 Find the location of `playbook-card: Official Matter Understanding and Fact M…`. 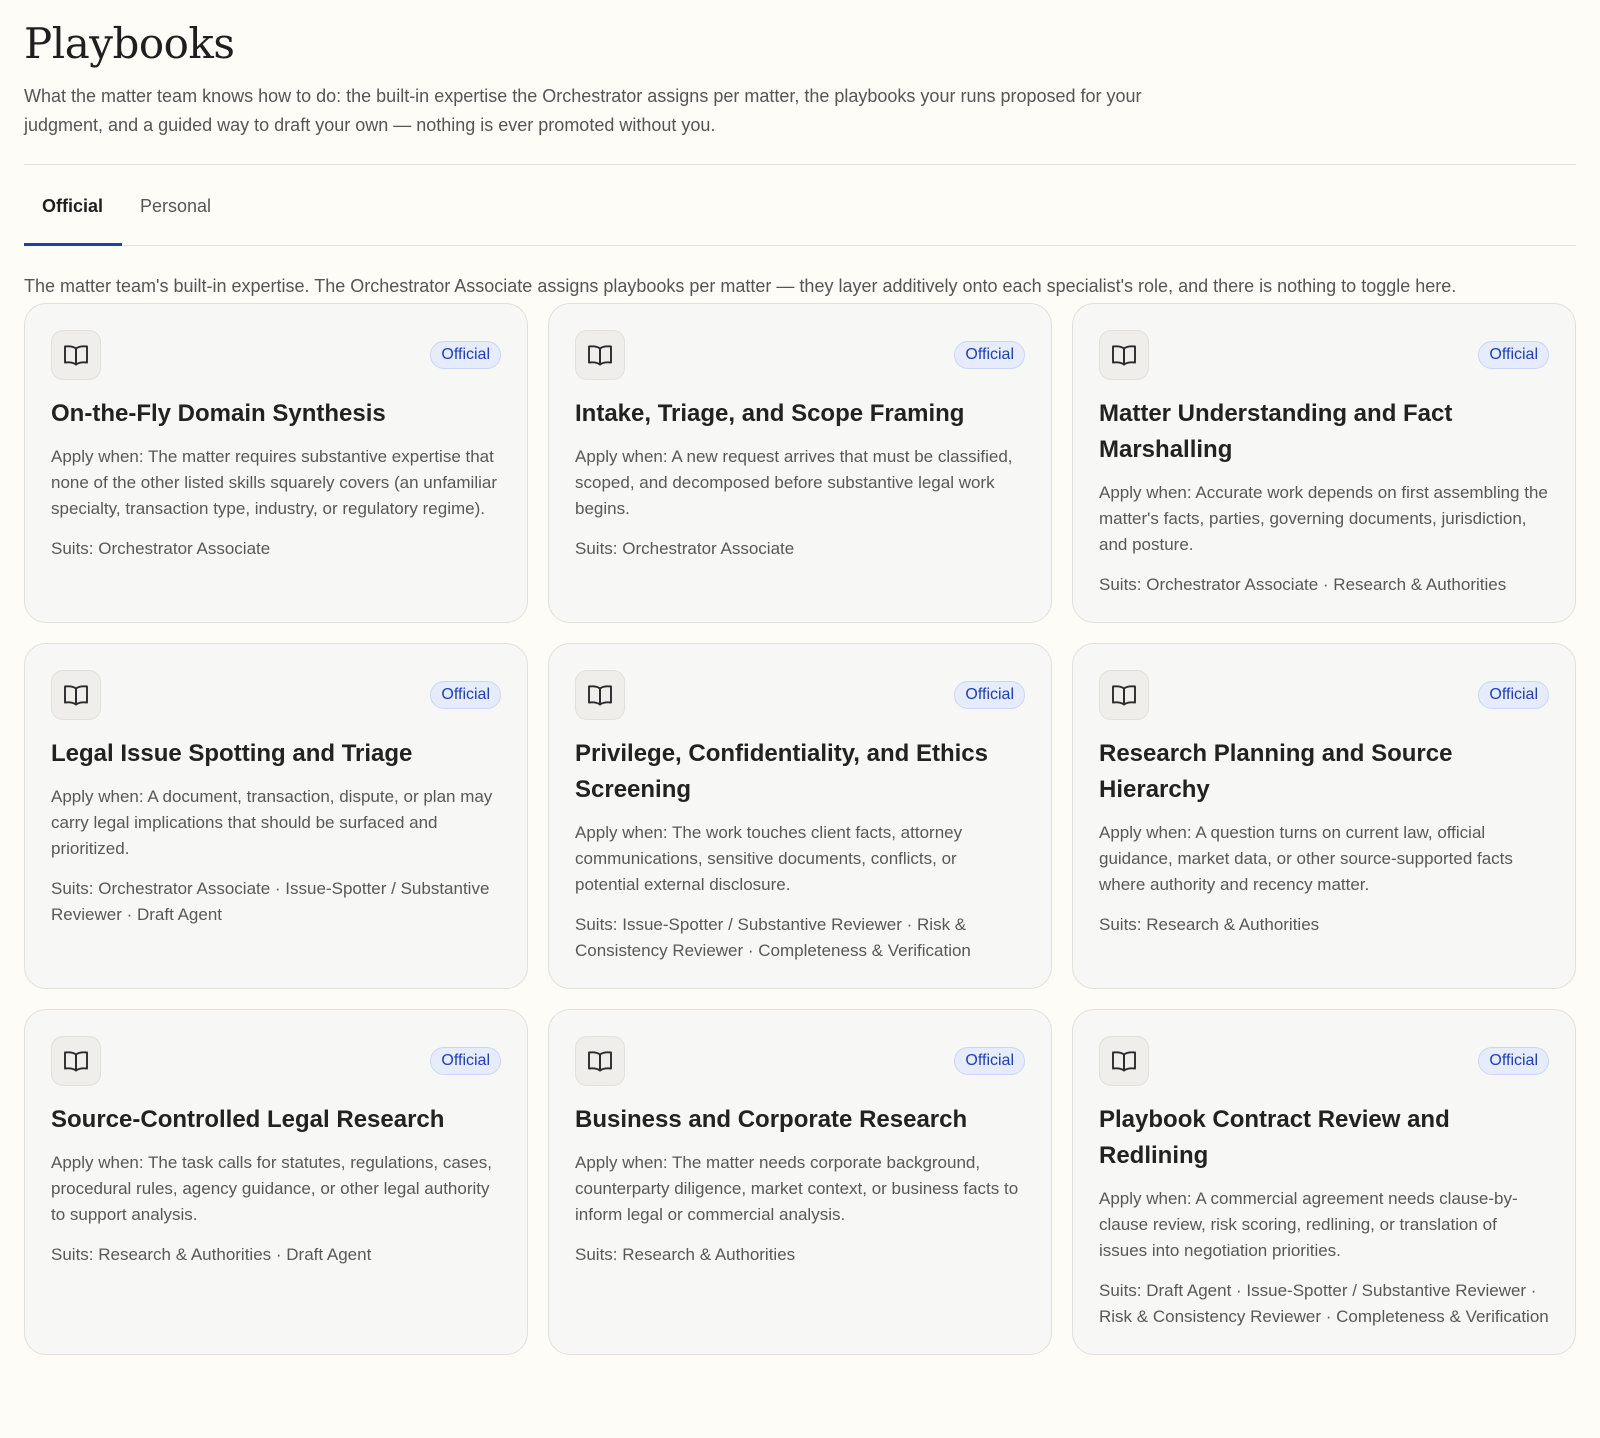

playbook-card: Official Matter Understanding and Fact M… is located at coordinates (1324, 463).